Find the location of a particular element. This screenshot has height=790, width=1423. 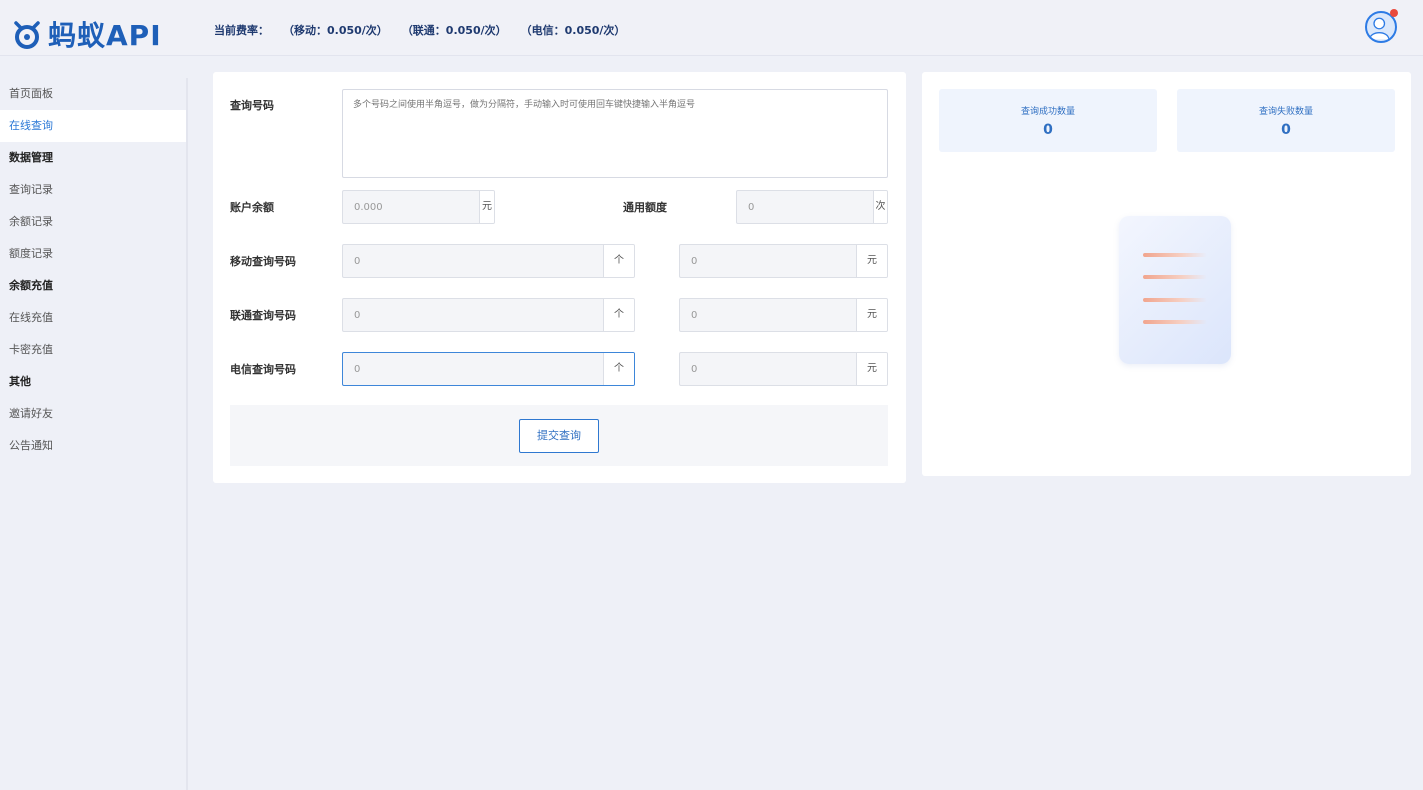

mobile-cost-input is located at coordinates (768, 261).